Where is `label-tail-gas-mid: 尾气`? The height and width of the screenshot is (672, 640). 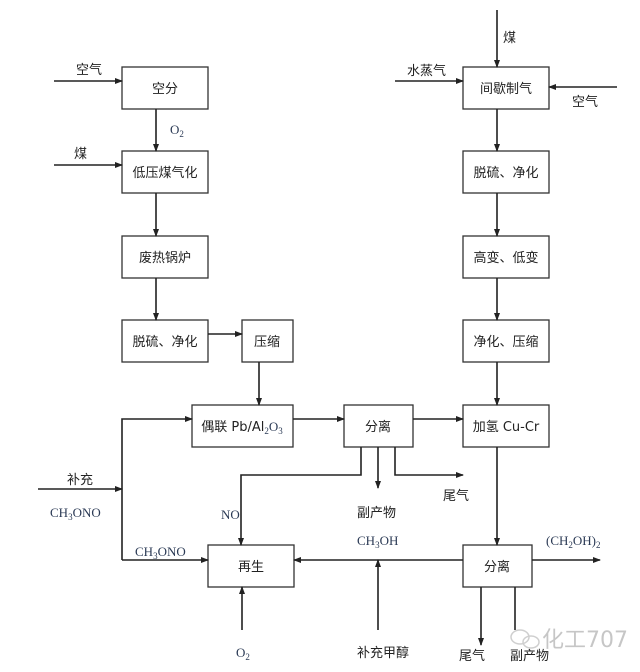 label-tail-gas-mid: 尾气 is located at coordinates (456, 496).